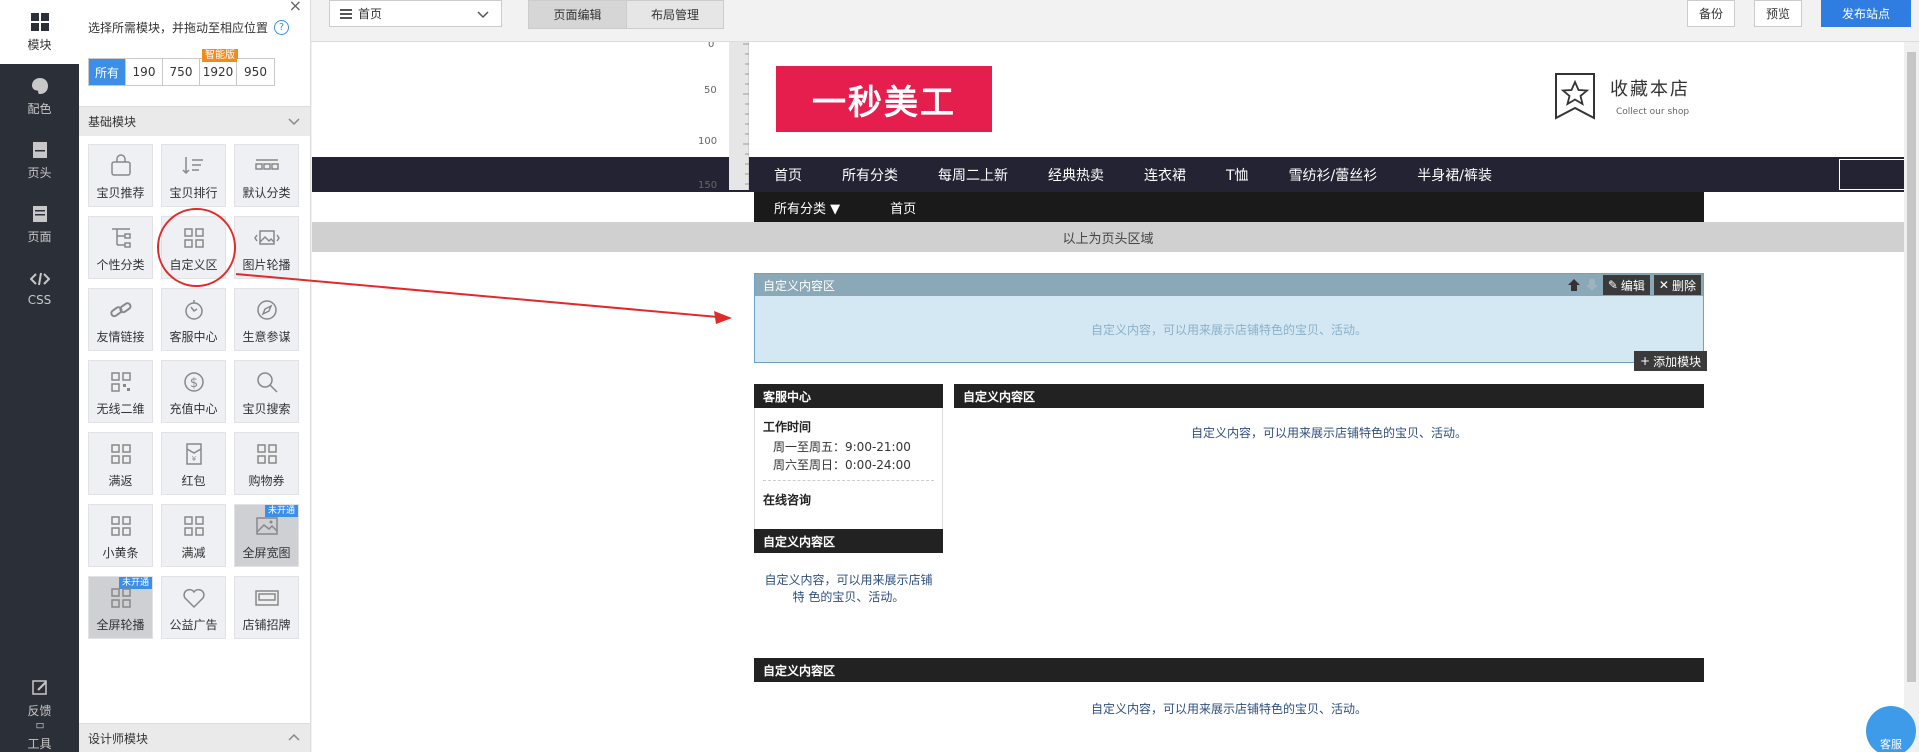  Describe the element at coordinates (1711, 13) in the screenshot. I see `backup-button: 备份` at that location.